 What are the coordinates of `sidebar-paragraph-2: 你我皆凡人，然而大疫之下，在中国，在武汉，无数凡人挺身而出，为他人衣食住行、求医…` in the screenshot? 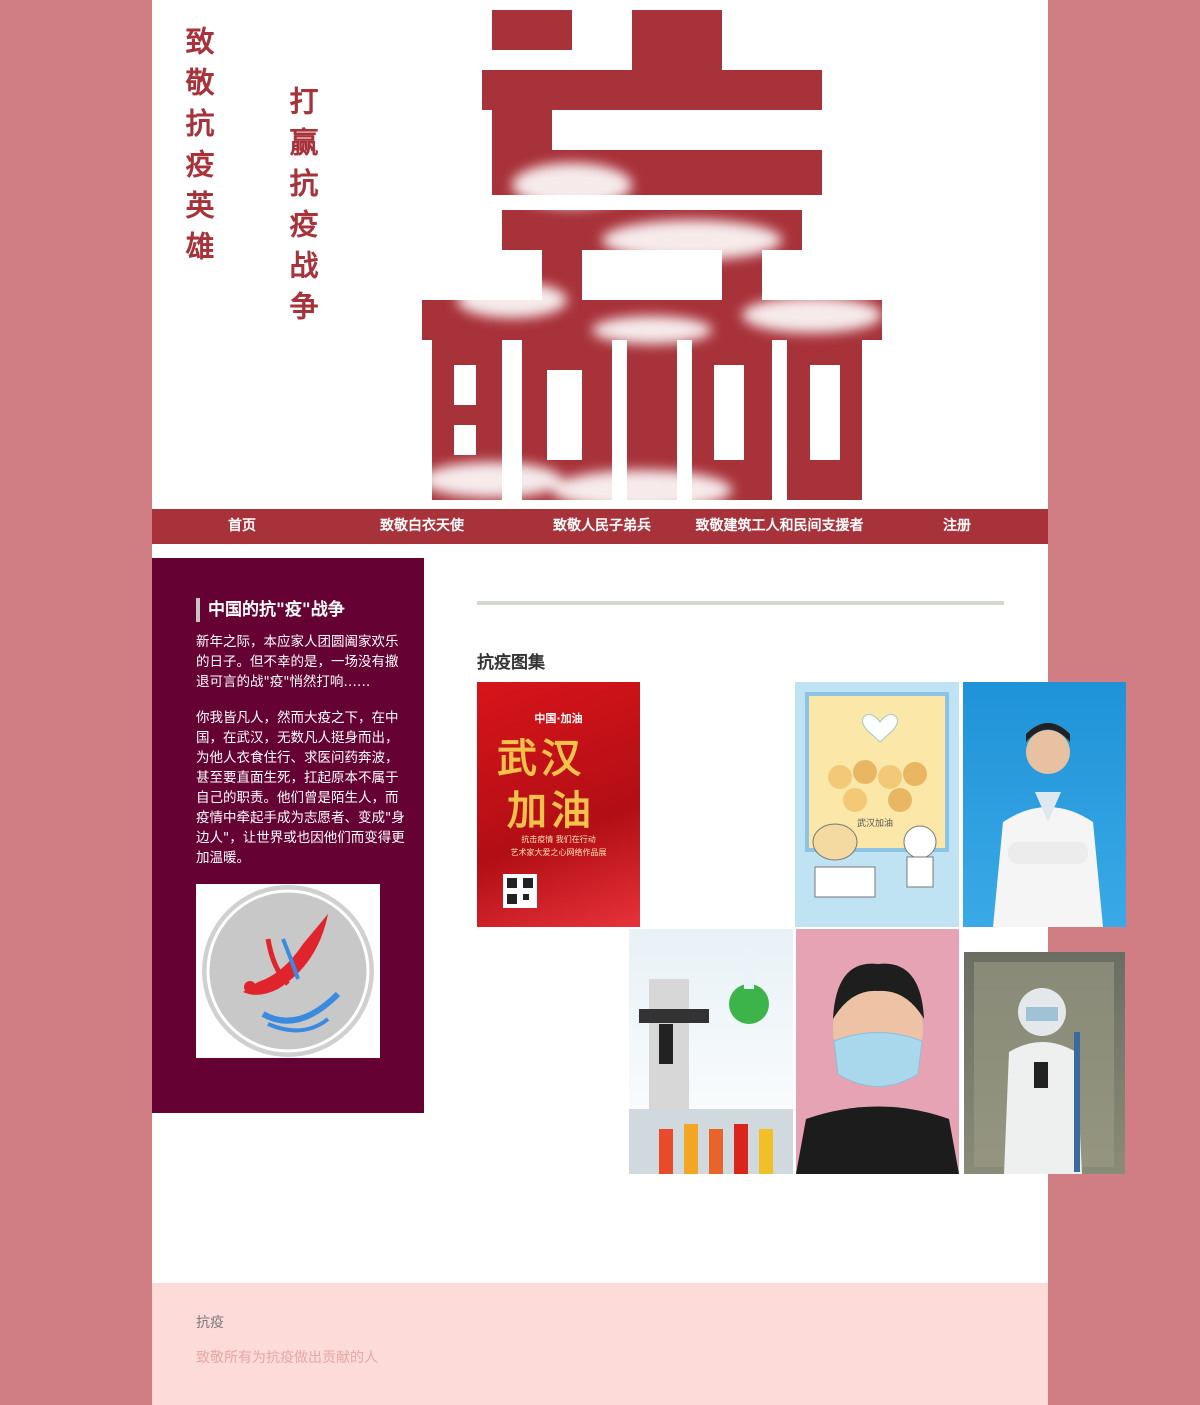 It's located at (300, 788).